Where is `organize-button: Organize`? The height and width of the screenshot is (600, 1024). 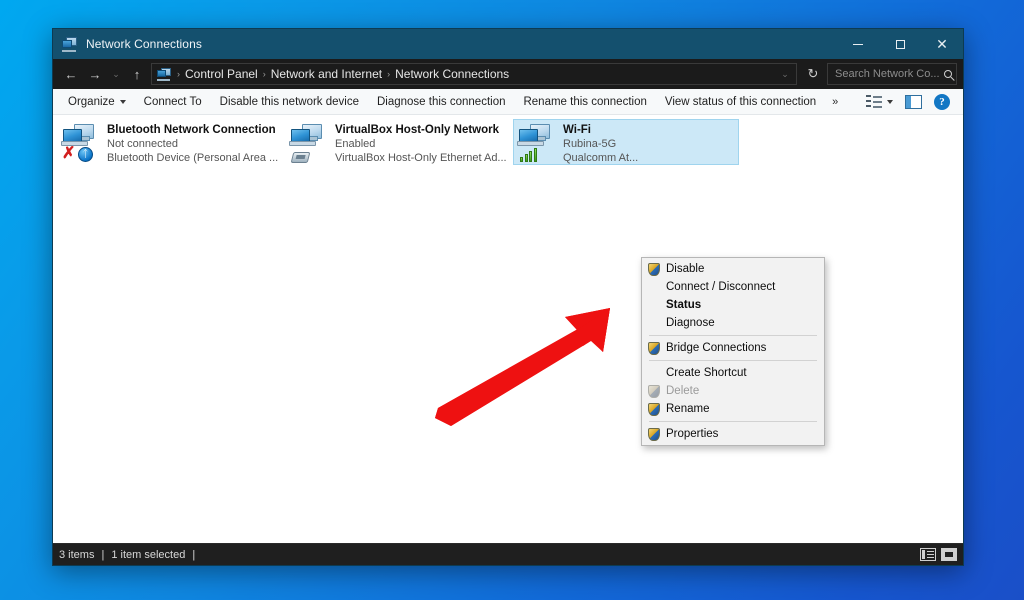
organize-button: Organize is located at coordinates (97, 102).